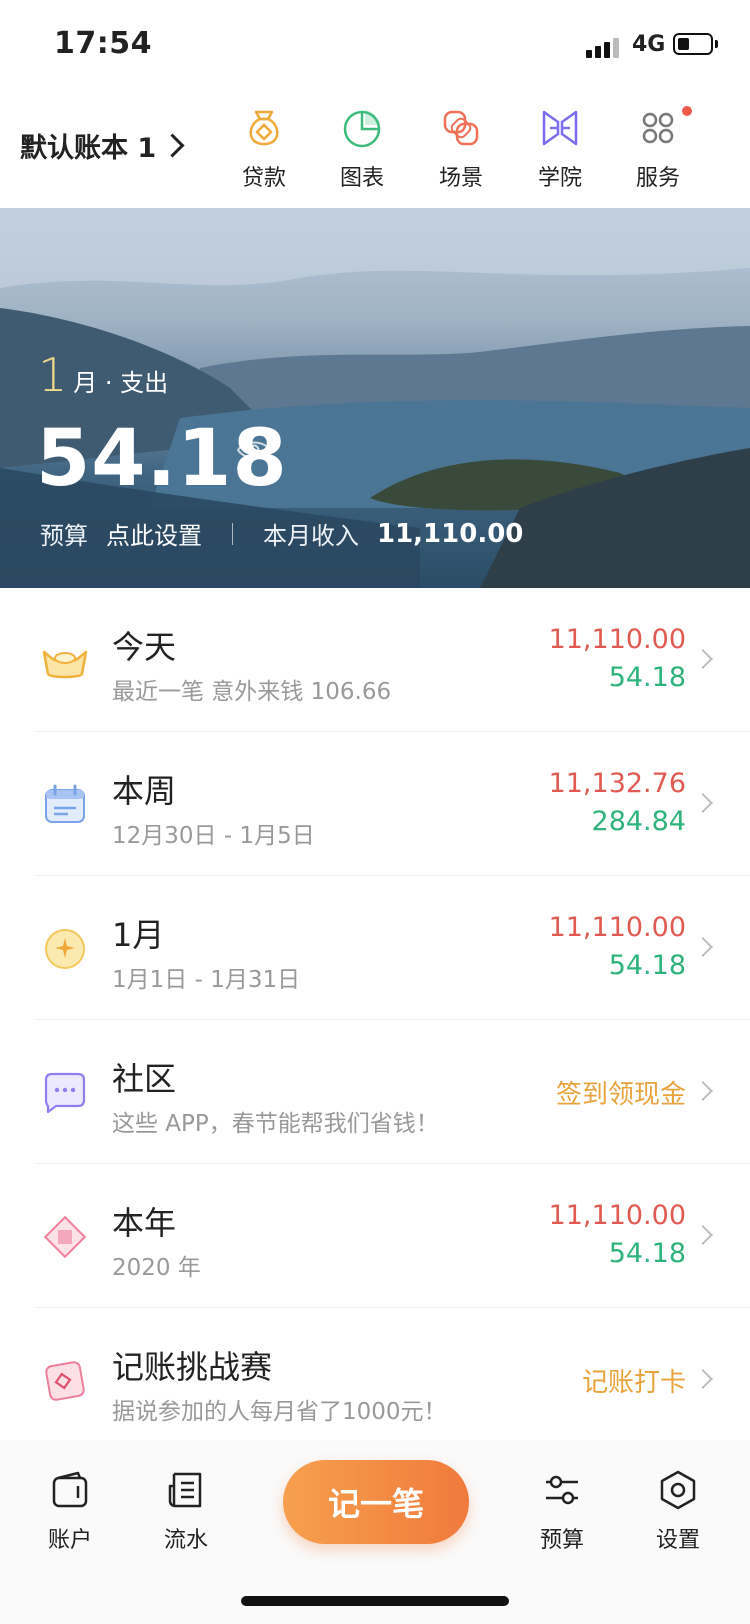 The height and width of the screenshot is (1624, 750). Describe the element at coordinates (121, 383) in the screenshot. I see `month-text: 月 · 支出` at that location.